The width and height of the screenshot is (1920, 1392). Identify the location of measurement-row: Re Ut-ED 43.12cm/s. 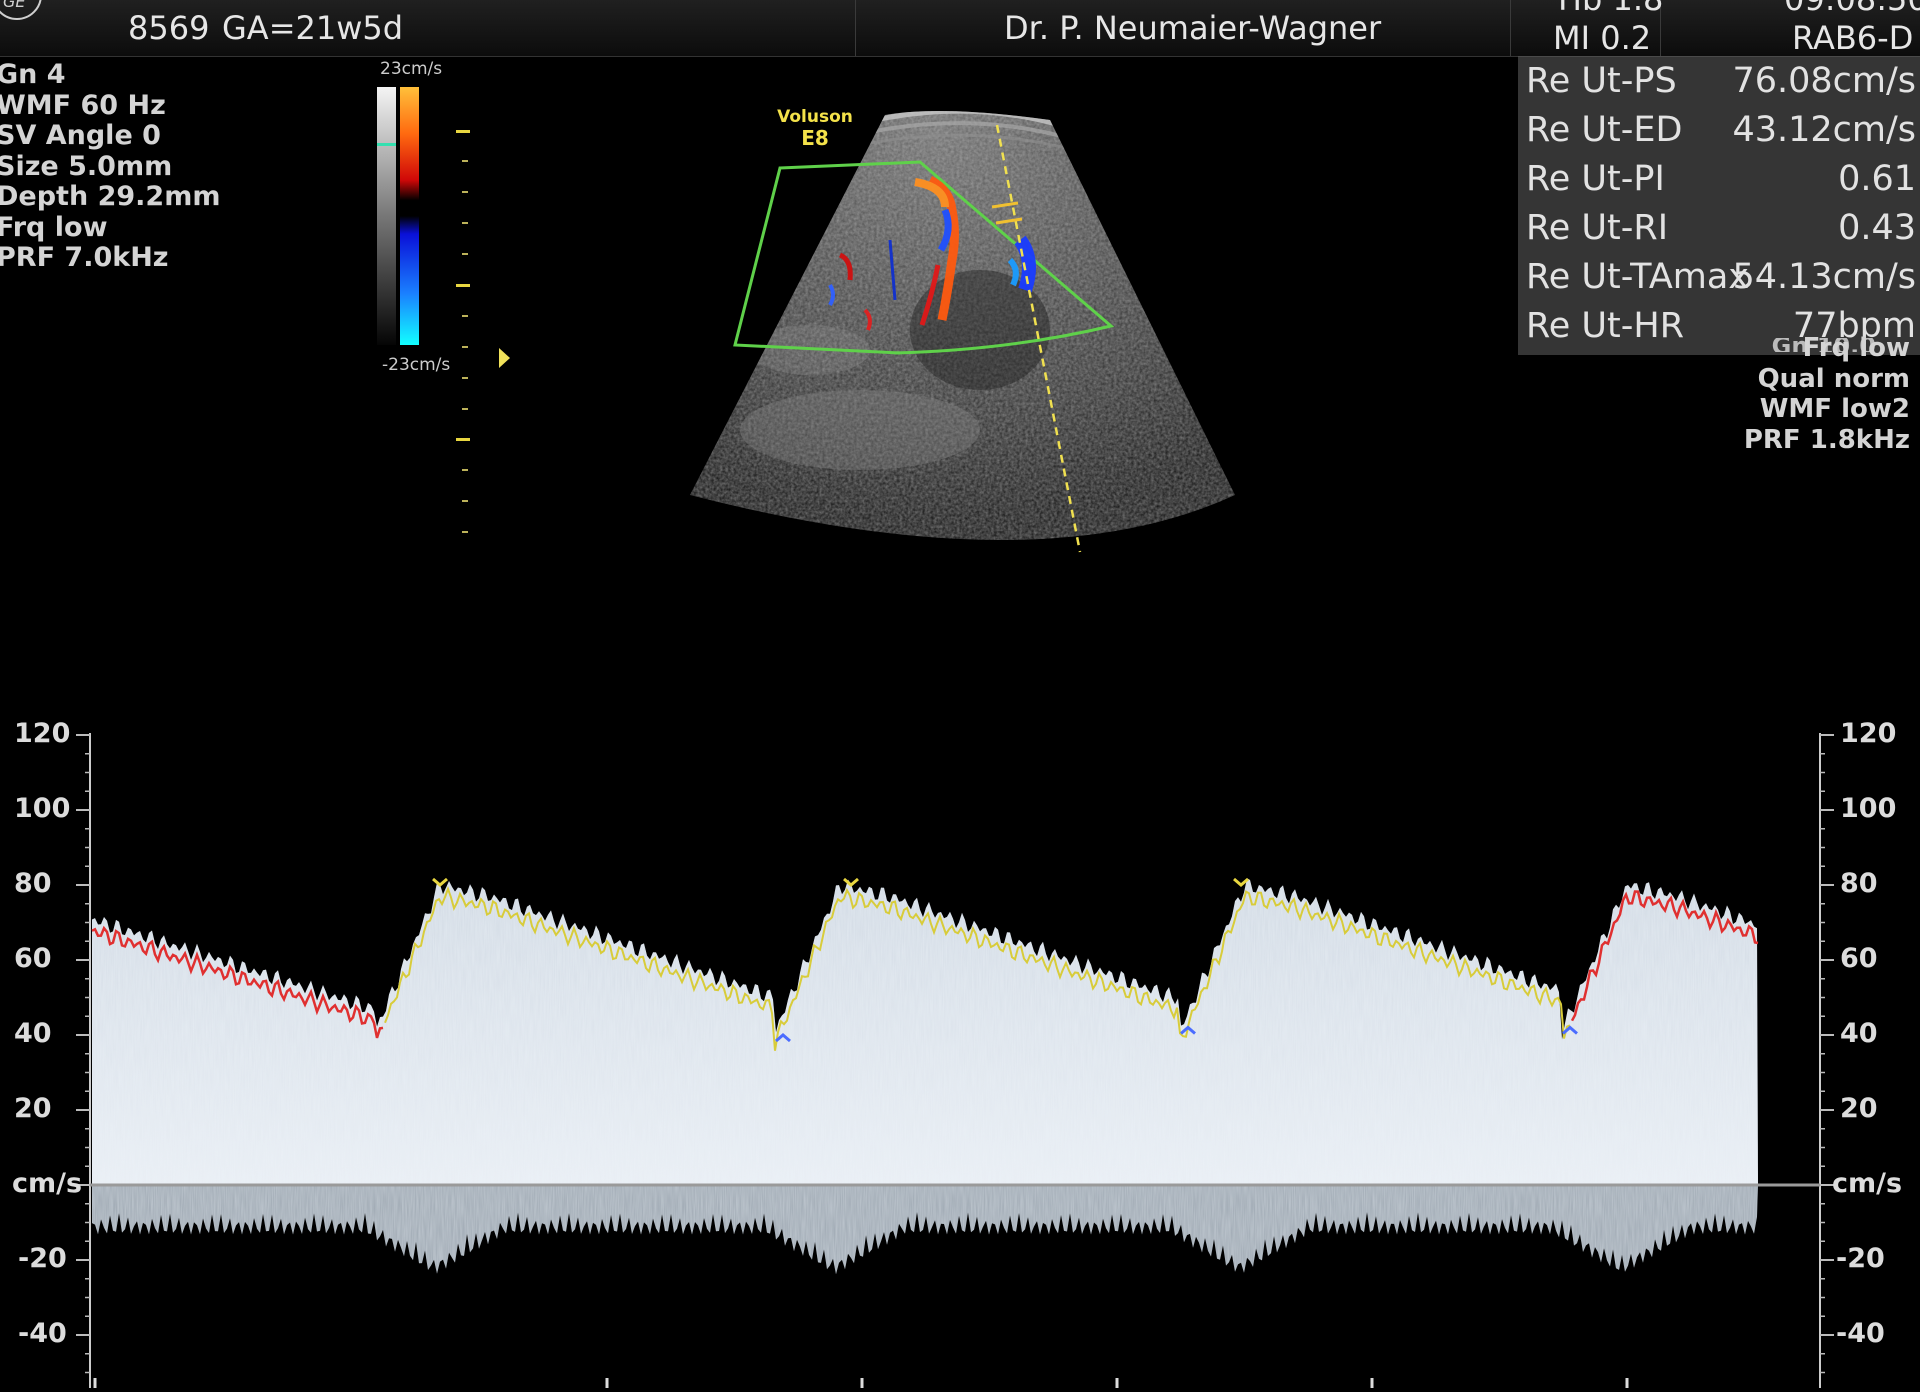
(1719, 130).